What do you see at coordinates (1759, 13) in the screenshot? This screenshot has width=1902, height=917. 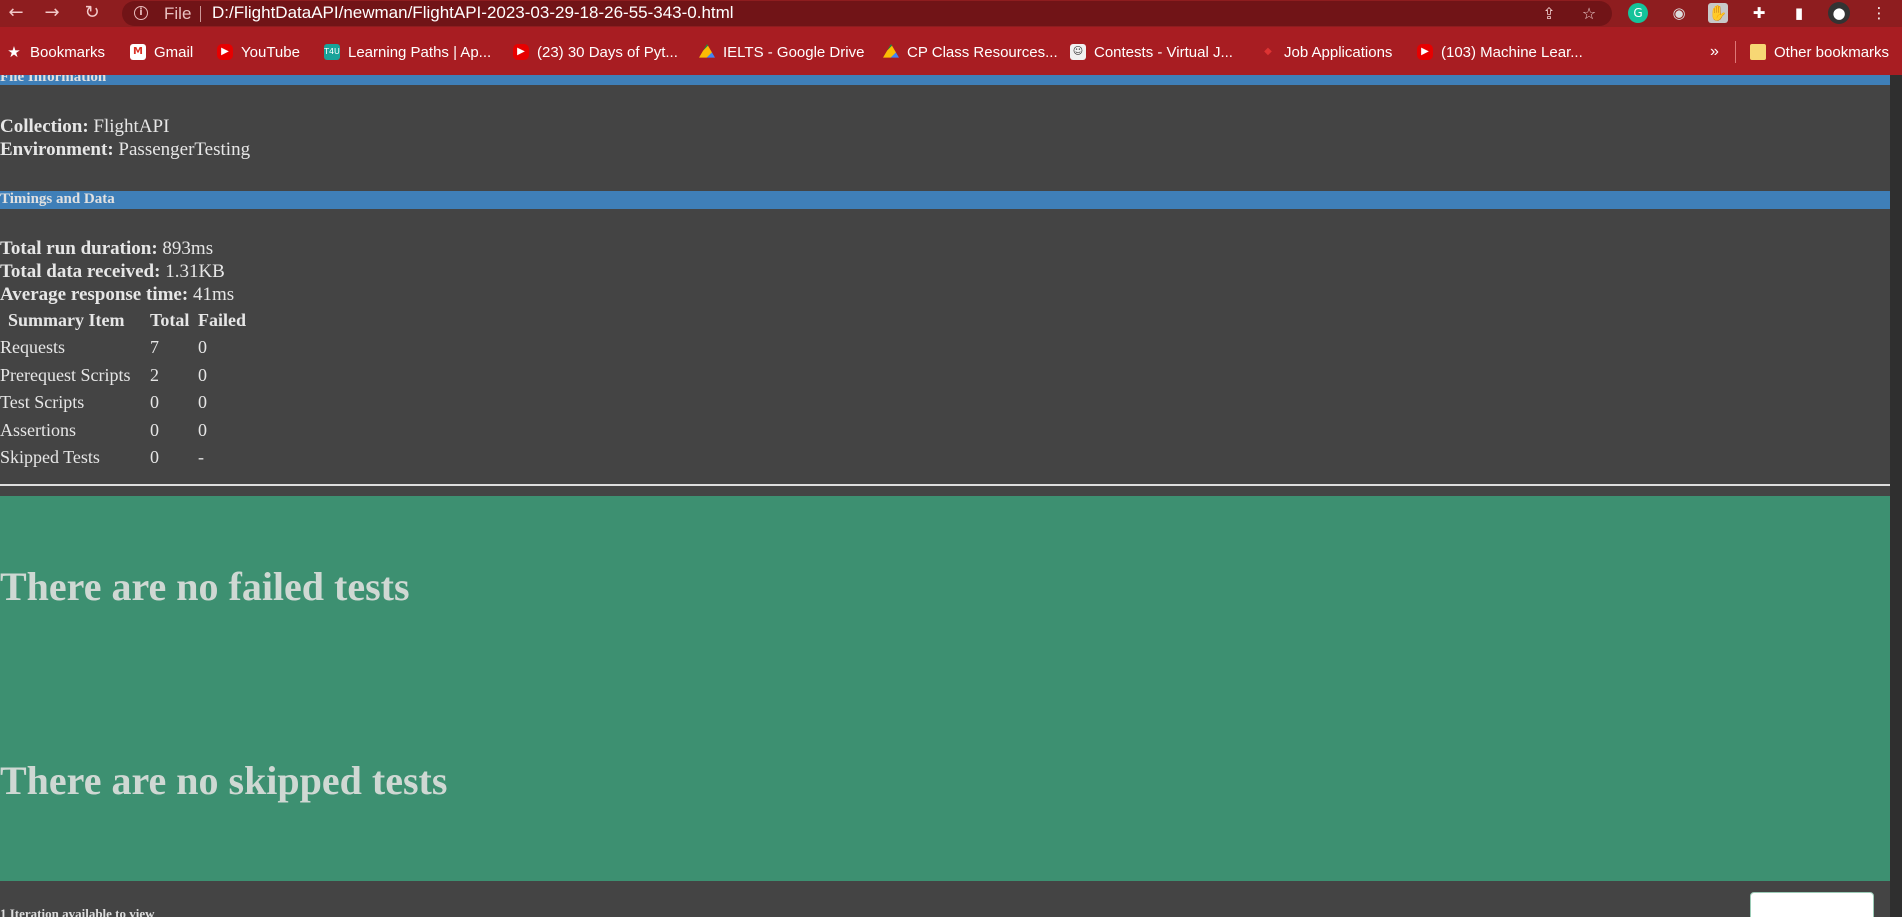 I see `extensions-puzzle-icon: ✚` at bounding box center [1759, 13].